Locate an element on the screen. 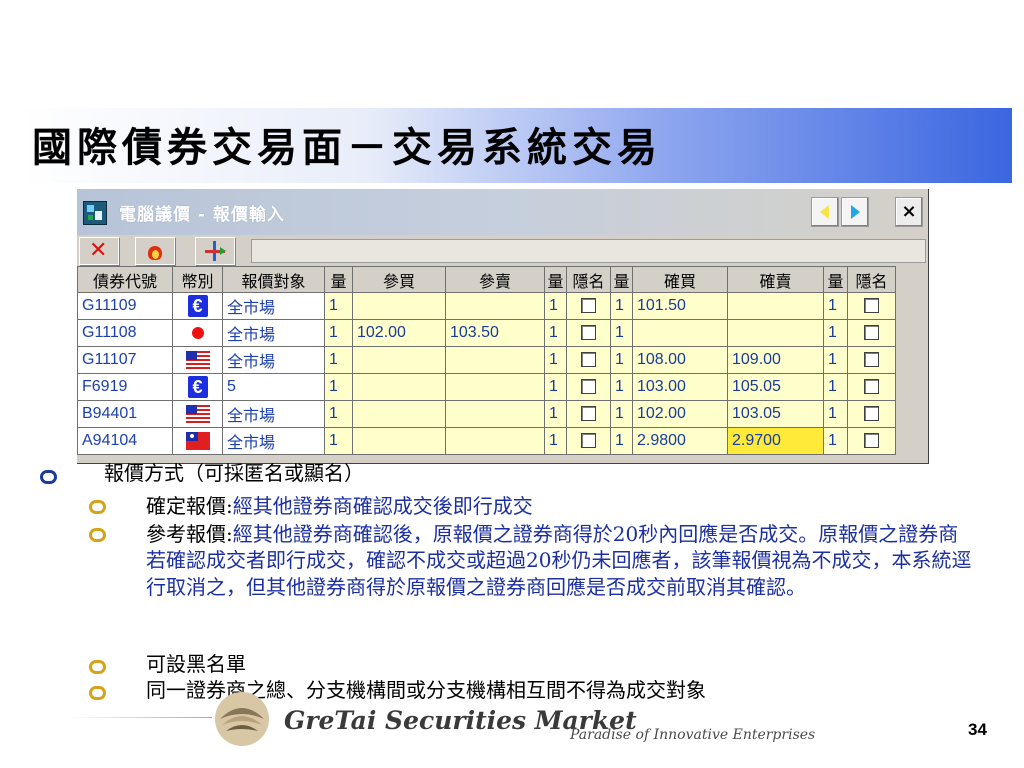 This screenshot has width=1024, height=768. sub-bullet-blacklist: 可設黑名單 is located at coordinates (196, 664).